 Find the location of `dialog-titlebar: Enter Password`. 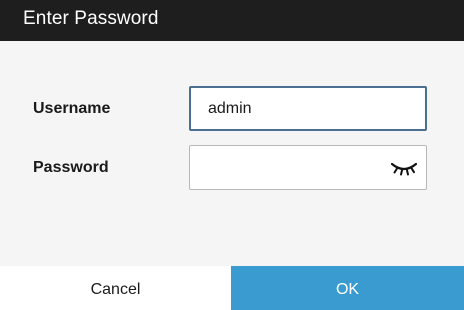

dialog-titlebar: Enter Password is located at coordinates (232, 20).